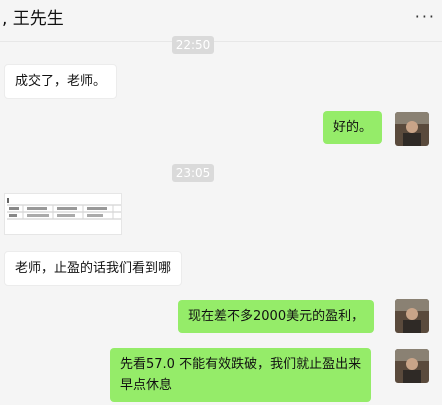  What do you see at coordinates (241, 364) in the screenshot?
I see `message-line: 先看57.0 不能有效跌破，我们就止盈出来` at bounding box center [241, 364].